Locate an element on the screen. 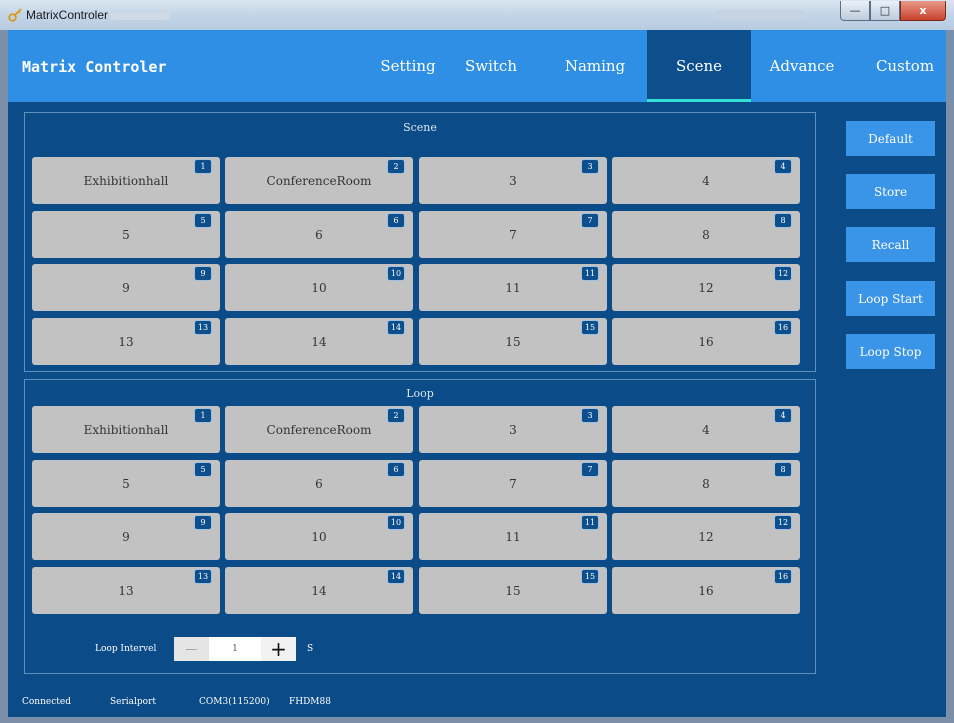  window-border-bottom is located at coordinates (477, 720).